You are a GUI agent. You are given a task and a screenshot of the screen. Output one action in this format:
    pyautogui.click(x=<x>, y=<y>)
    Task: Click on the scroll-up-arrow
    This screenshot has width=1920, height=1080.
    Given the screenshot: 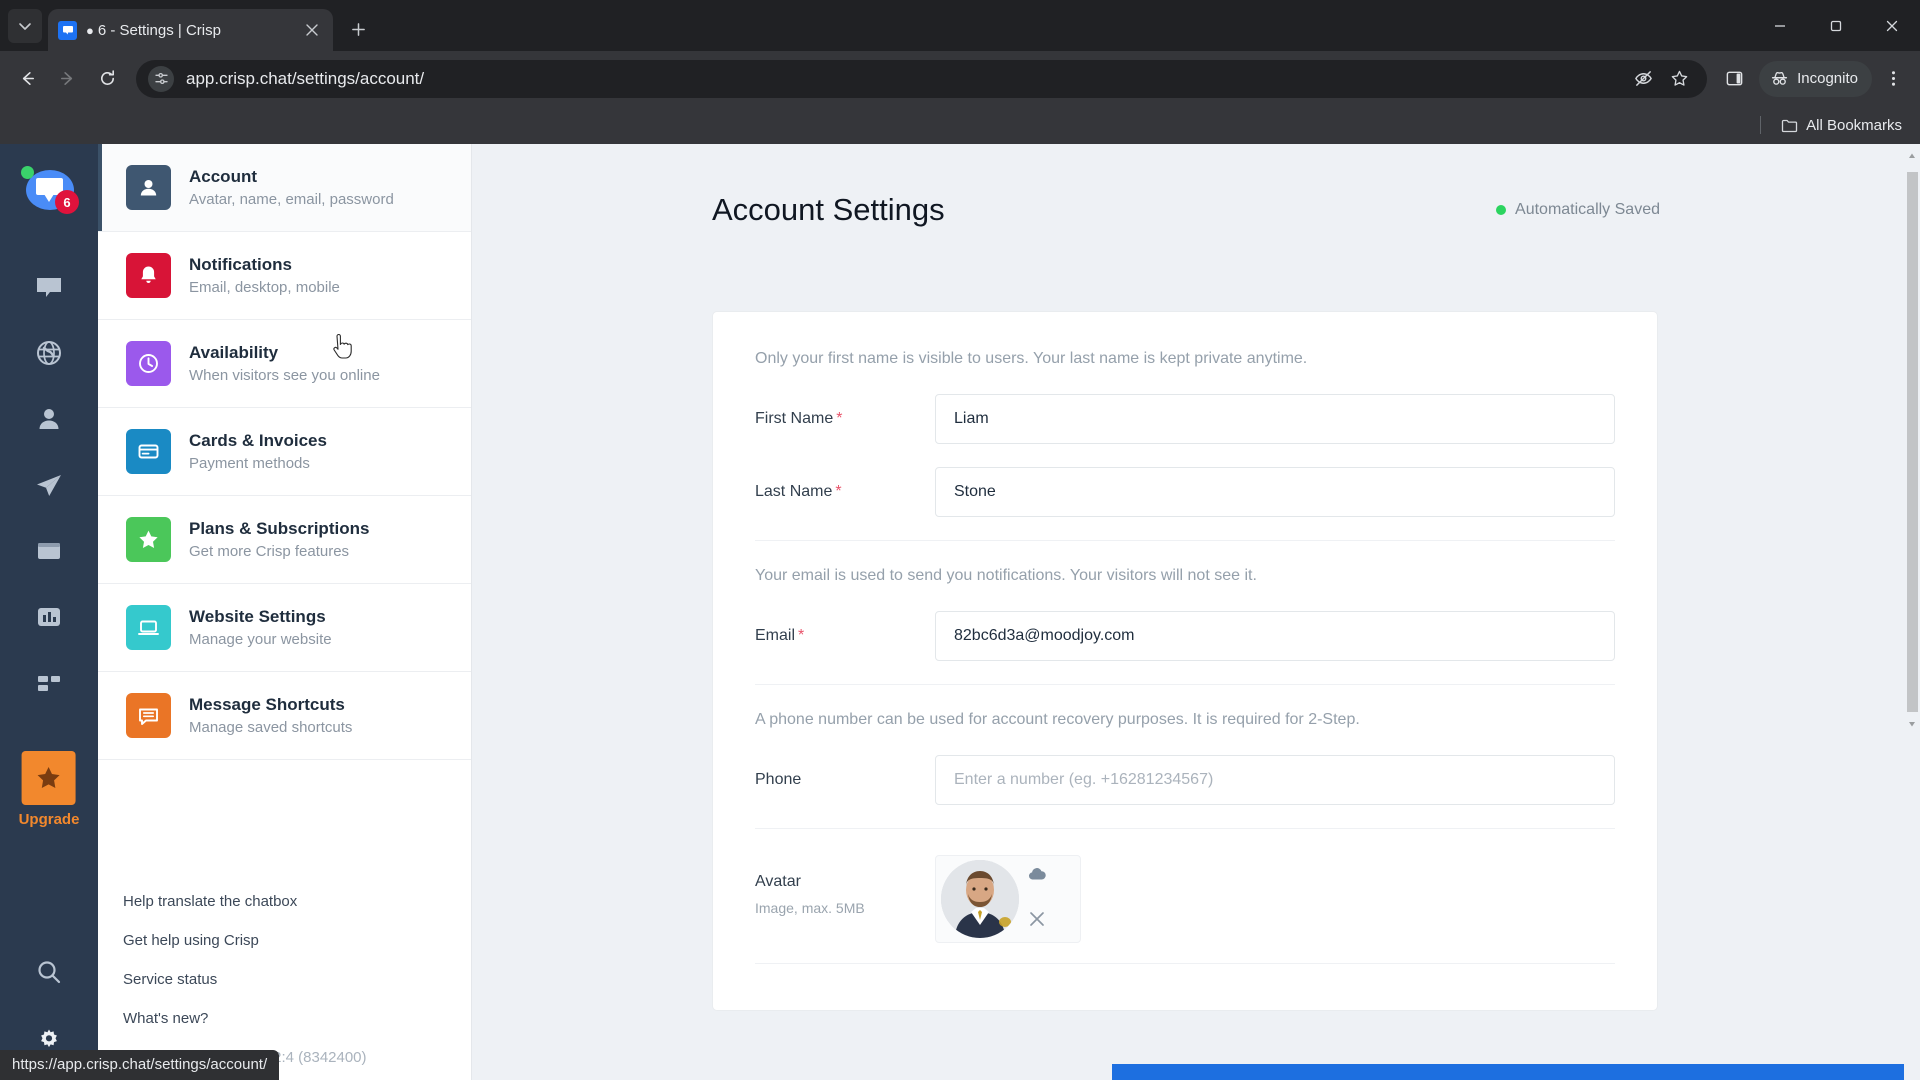 What is the action you would take?
    pyautogui.click(x=1912, y=156)
    